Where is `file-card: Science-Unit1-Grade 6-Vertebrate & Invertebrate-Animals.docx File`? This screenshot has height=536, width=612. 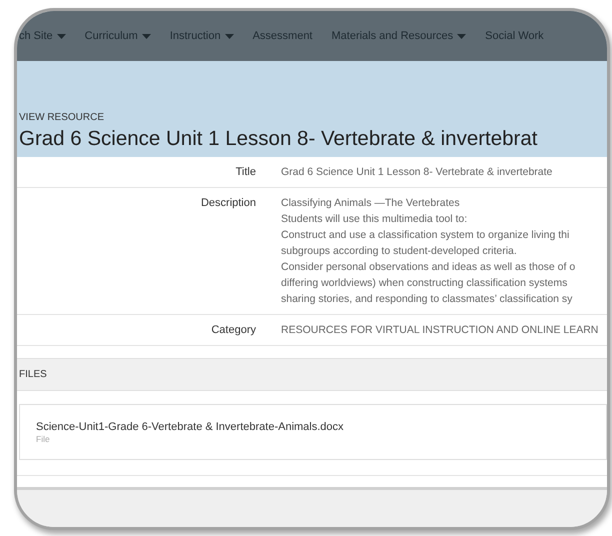 file-card: Science-Unit1-Grade 6-Vertebrate & Invertebrate-Animals.docx File is located at coordinates (313, 432).